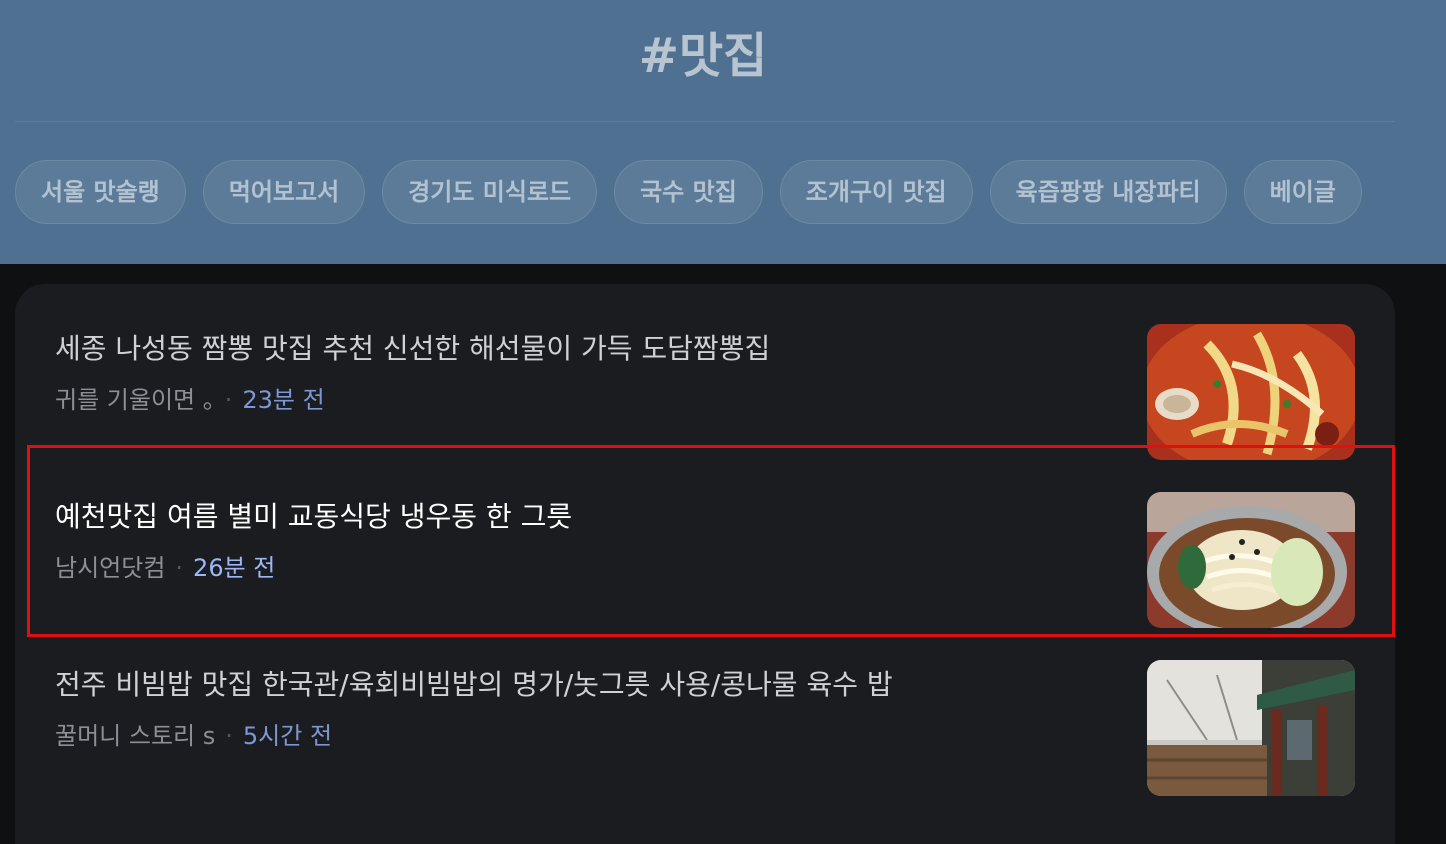 Image resolution: width=1446 pixels, height=844 pixels. Describe the element at coordinates (688, 192) in the screenshot. I see `tag-chip: 국수 맛집` at that location.